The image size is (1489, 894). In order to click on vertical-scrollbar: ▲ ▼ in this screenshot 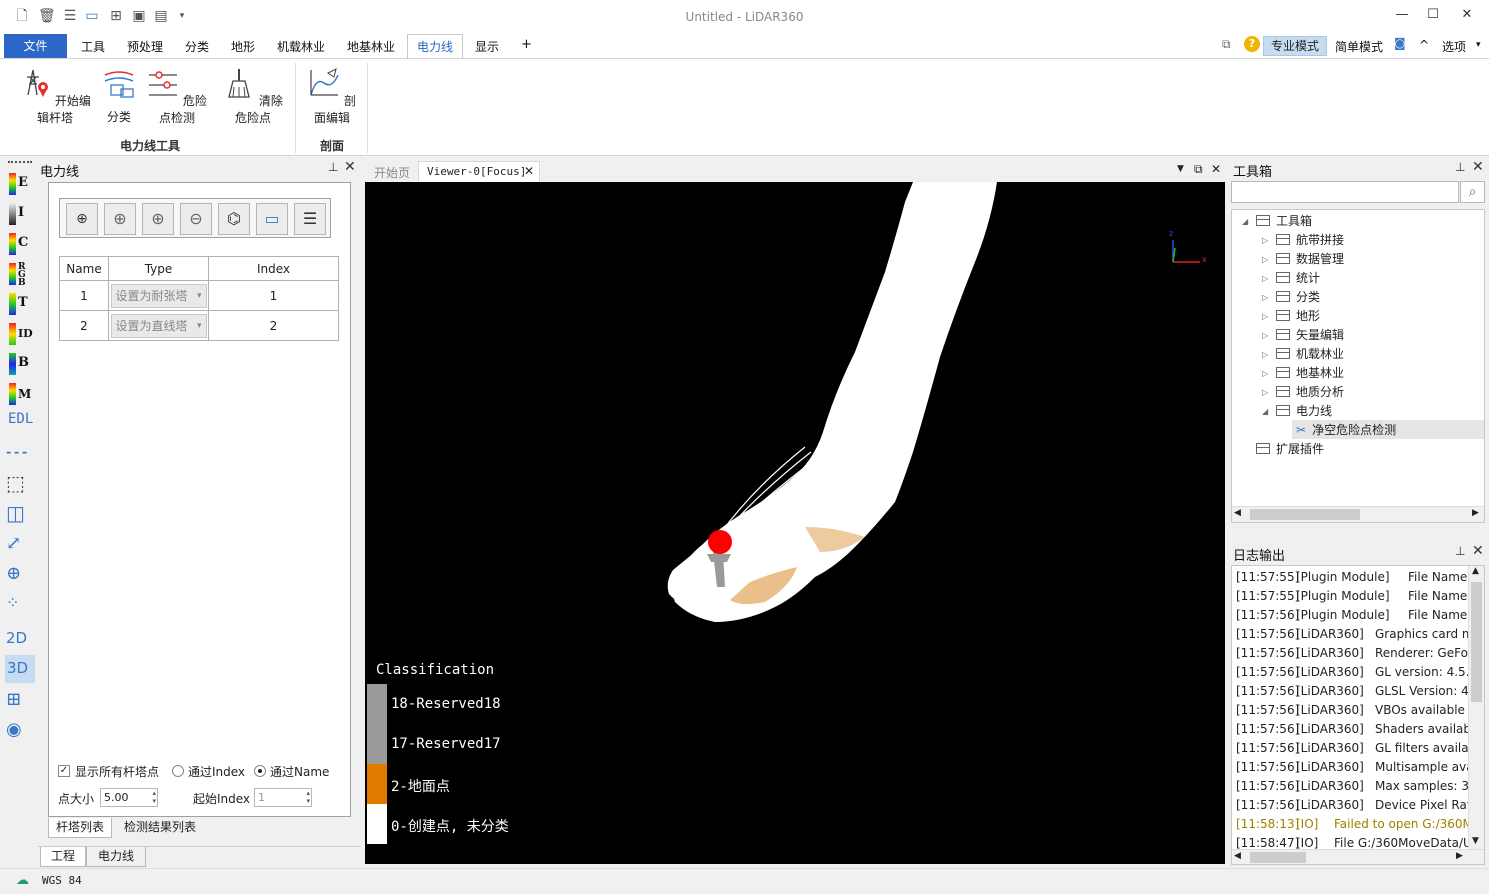, I will do `click(1476, 708)`.